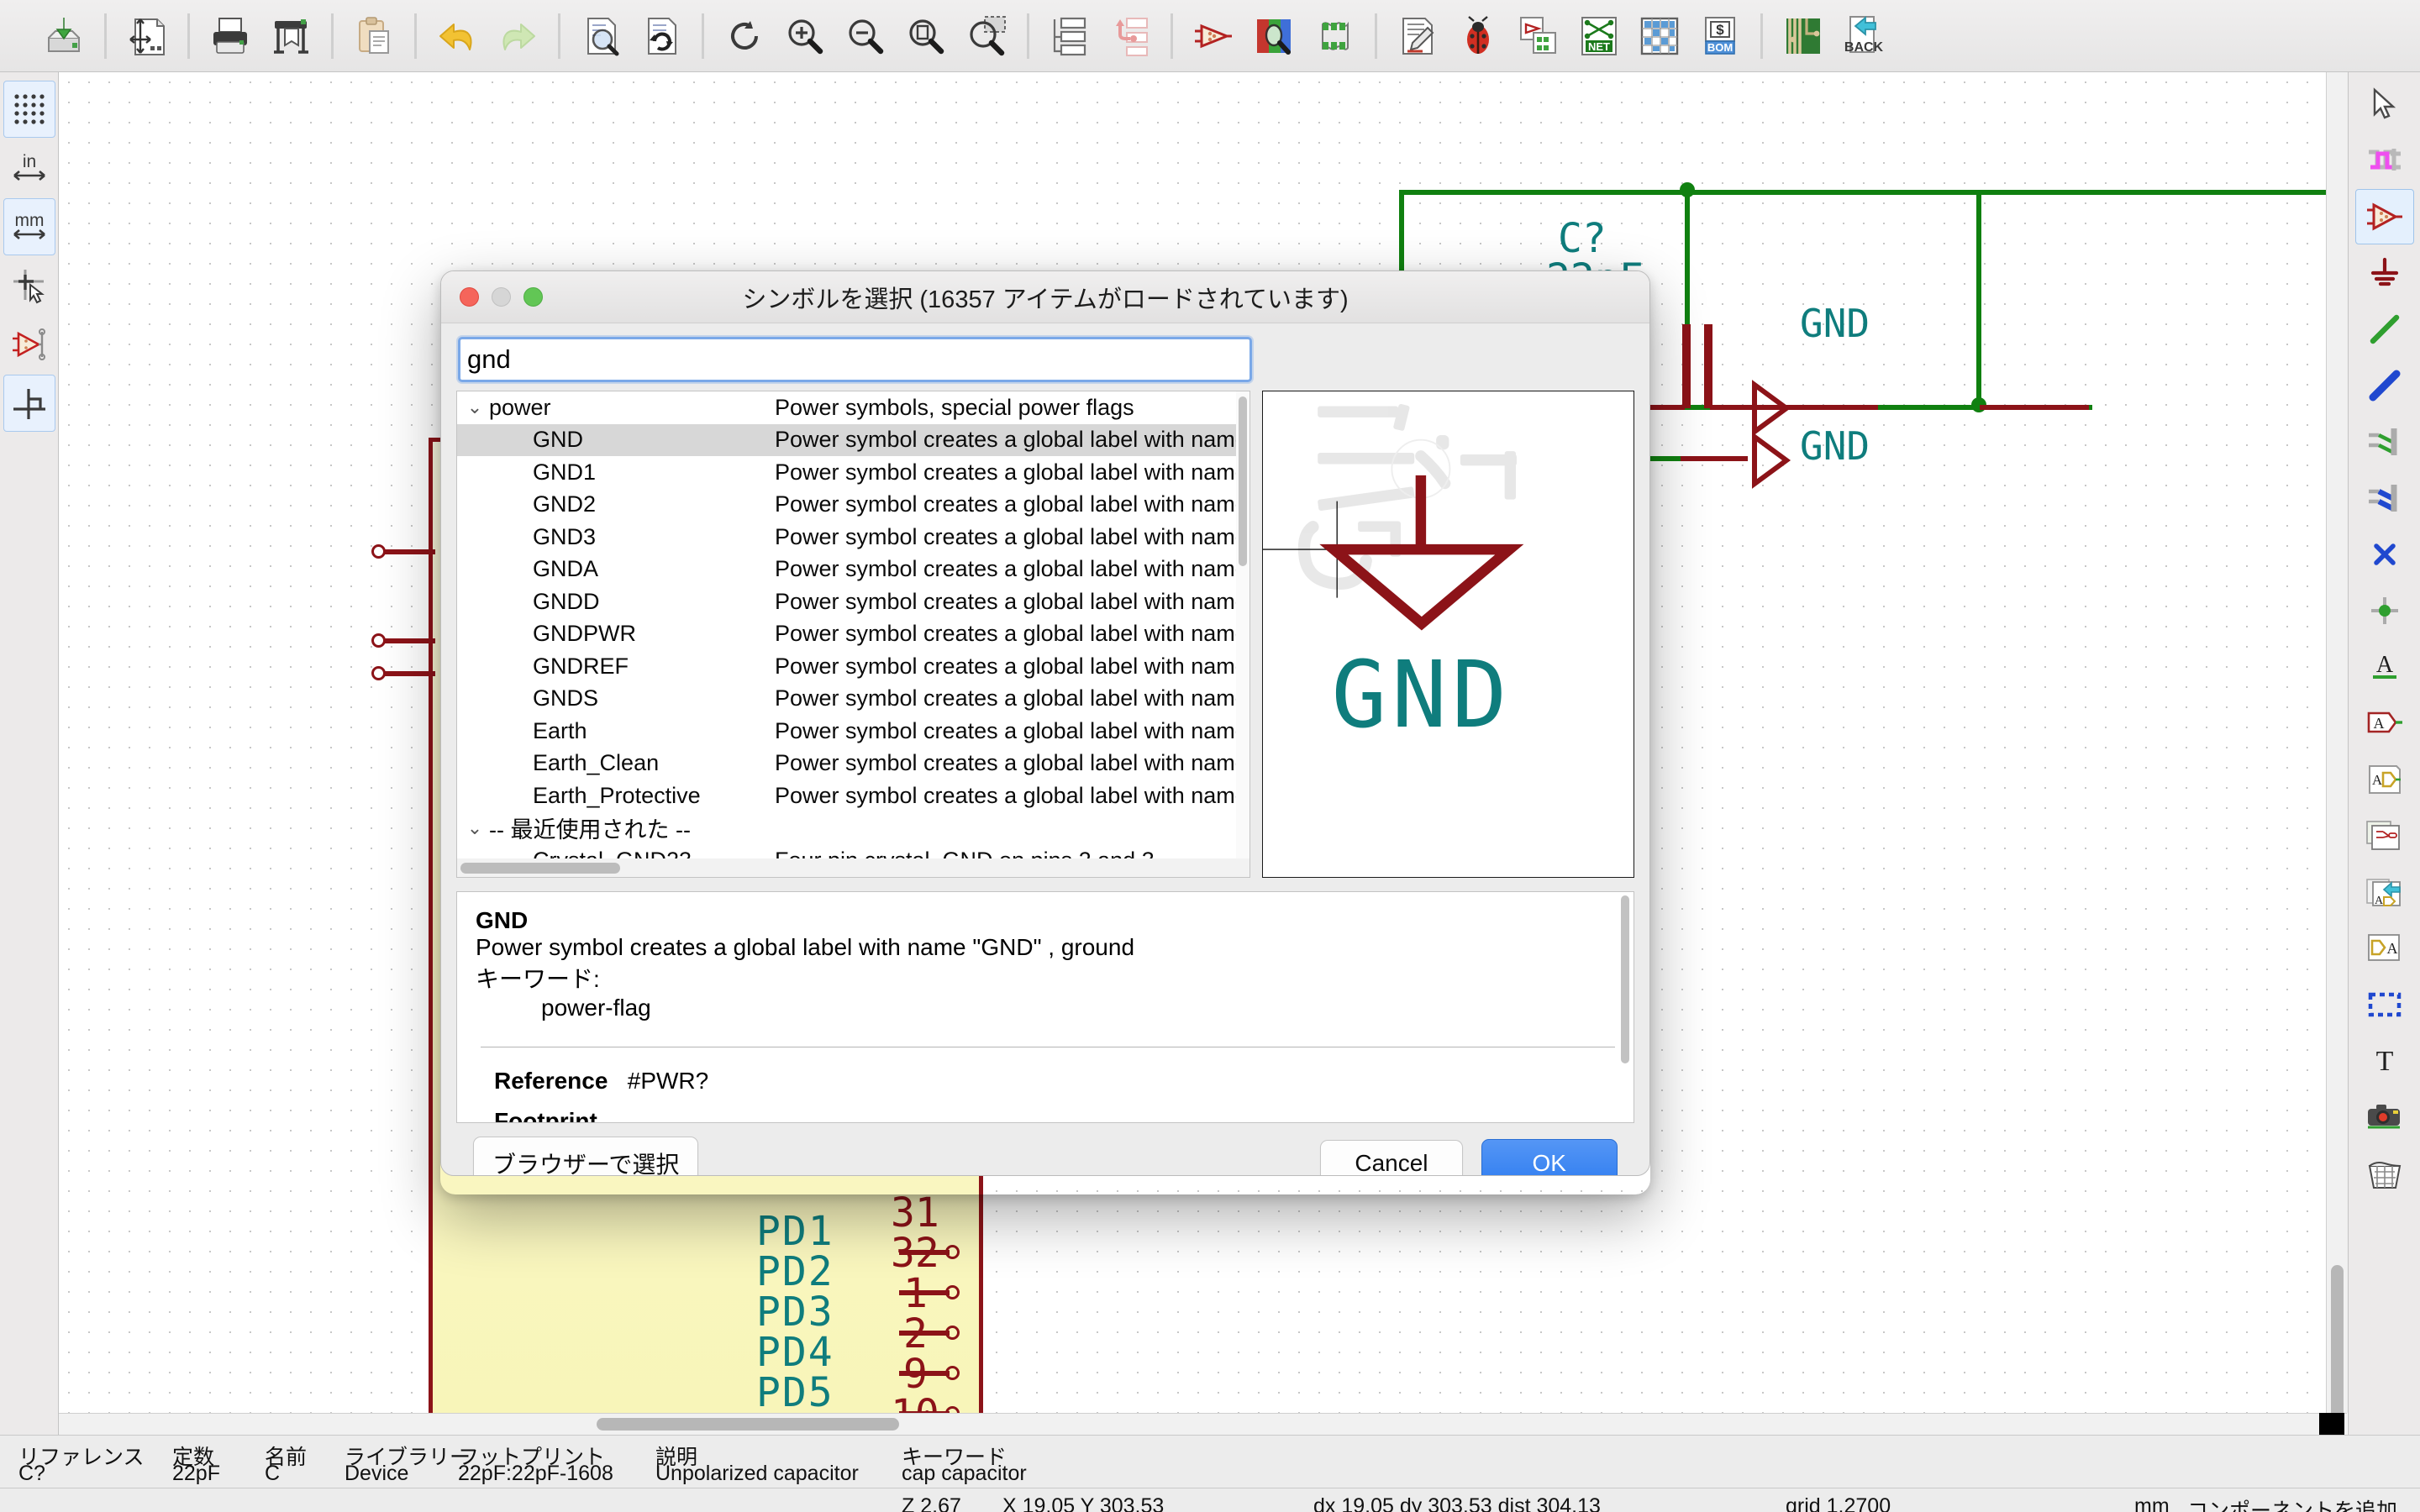  Describe the element at coordinates (1863, 36) in the screenshot. I see `back-annotate-button: BACK` at that location.